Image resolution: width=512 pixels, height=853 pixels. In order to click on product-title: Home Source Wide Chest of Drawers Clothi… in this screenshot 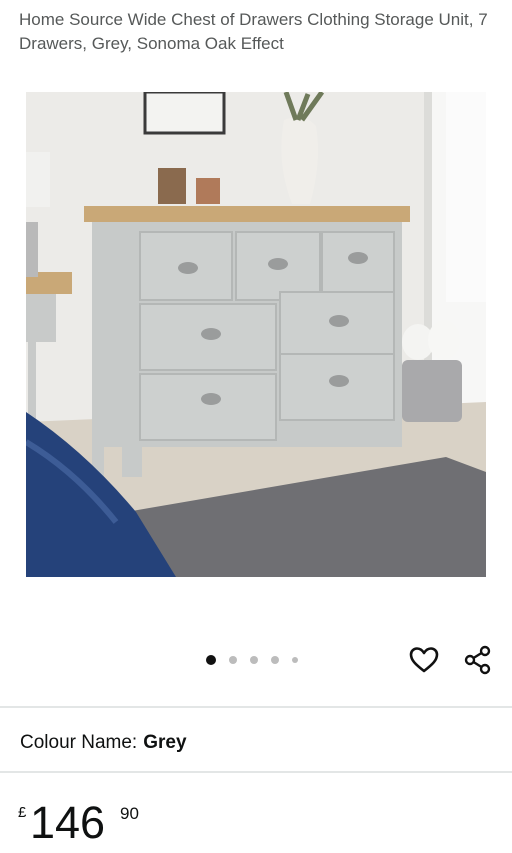, I will do `click(253, 31)`.